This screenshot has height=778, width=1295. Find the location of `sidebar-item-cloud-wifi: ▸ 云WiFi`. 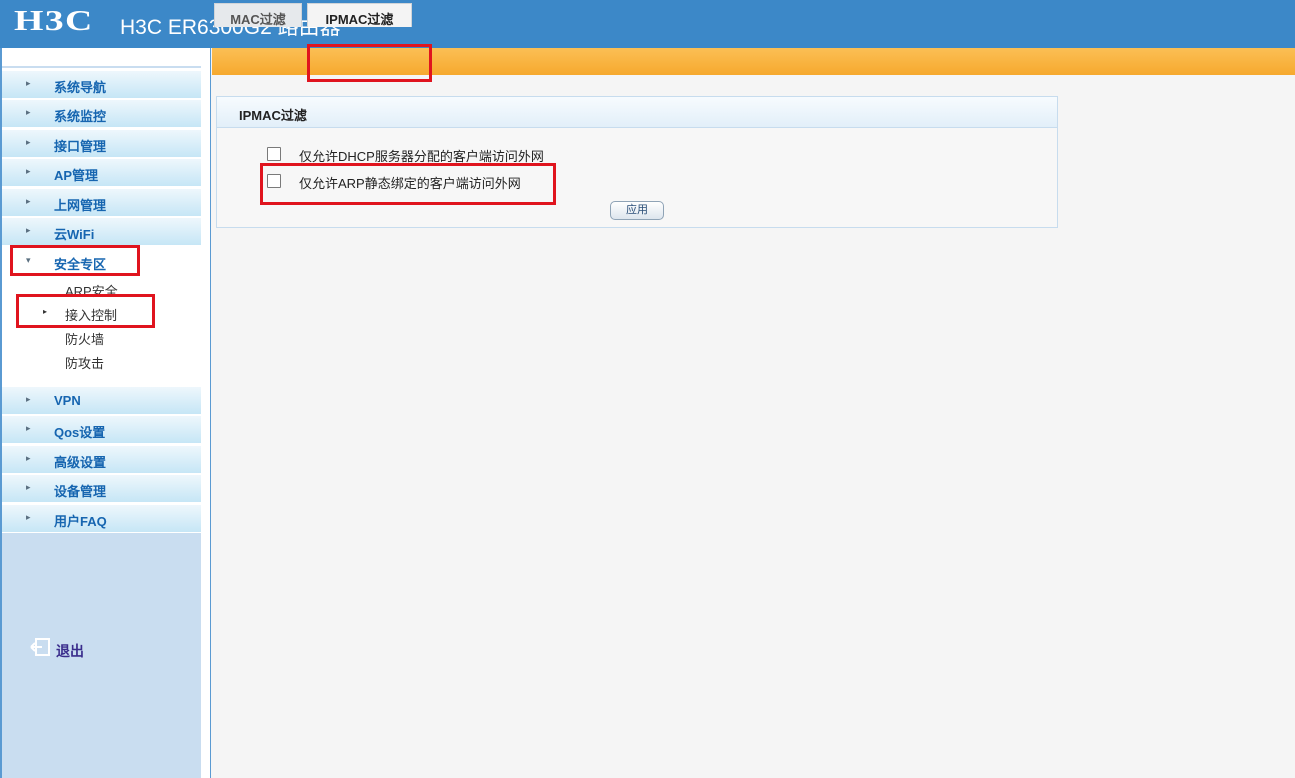

sidebar-item-cloud-wifi: ▸ 云WiFi is located at coordinates (101, 232).